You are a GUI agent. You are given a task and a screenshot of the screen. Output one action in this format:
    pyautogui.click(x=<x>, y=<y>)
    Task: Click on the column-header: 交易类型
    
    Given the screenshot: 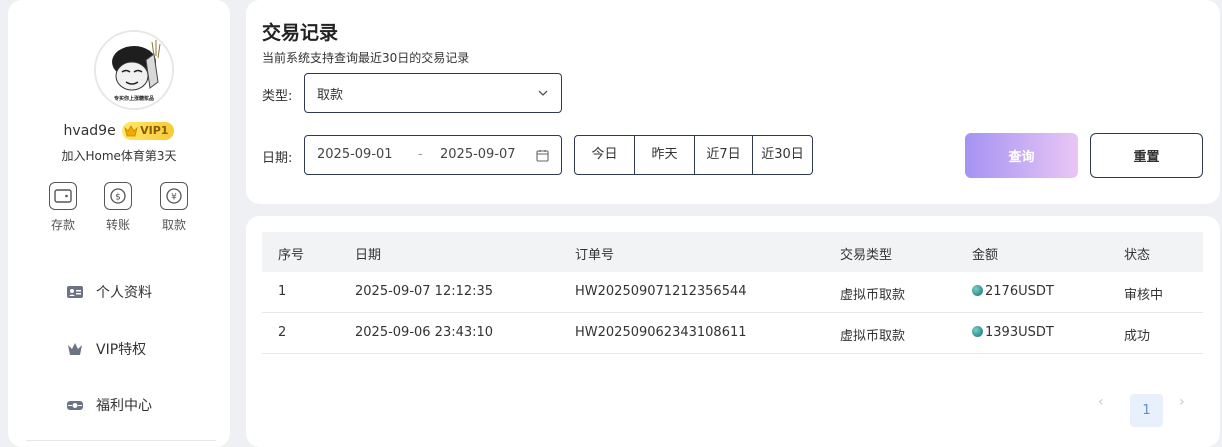 What is the action you would take?
    pyautogui.click(x=866, y=255)
    